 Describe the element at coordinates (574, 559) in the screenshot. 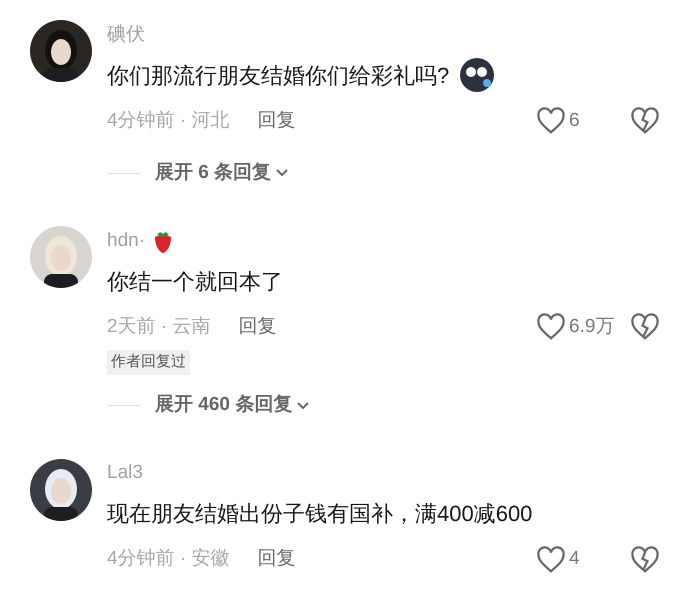

I see `like-count: 4` at that location.